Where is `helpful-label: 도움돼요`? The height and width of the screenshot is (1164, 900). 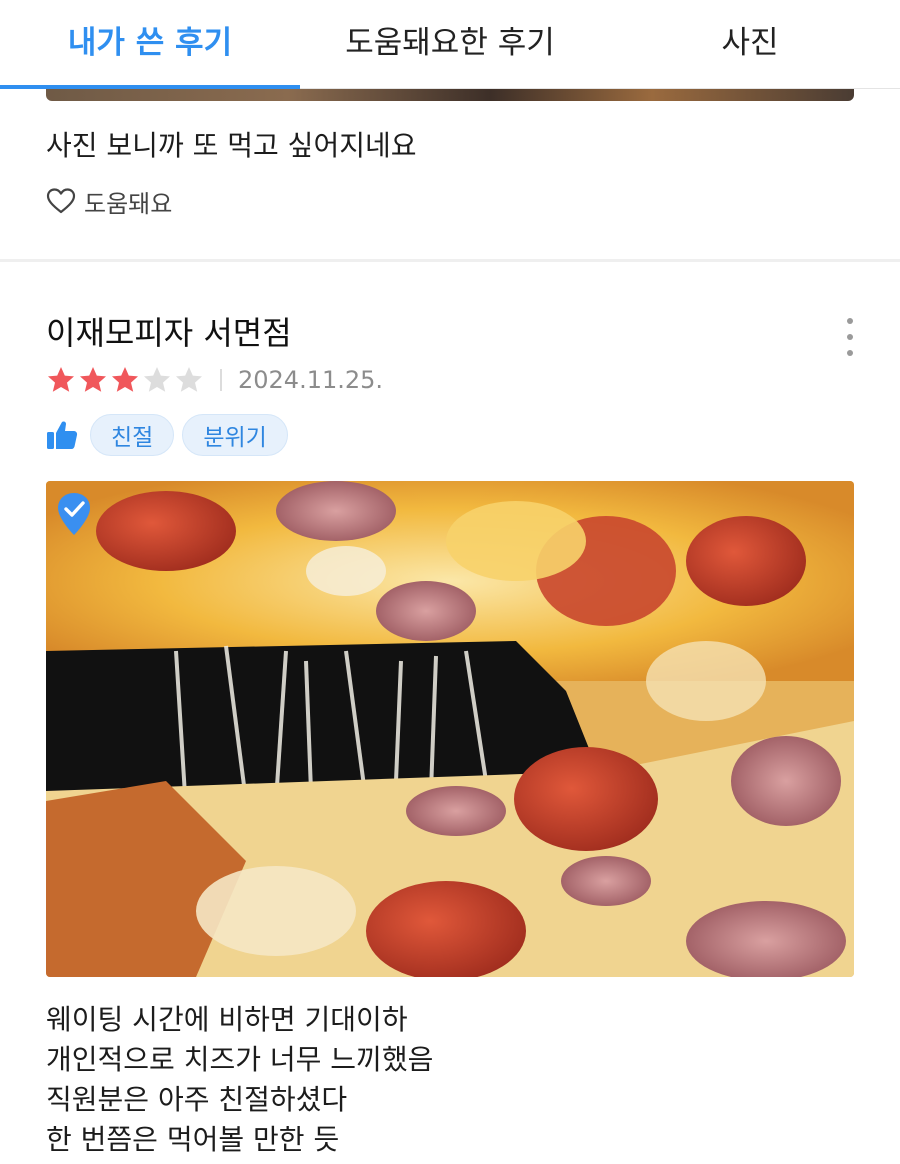 helpful-label: 도움돼요 is located at coordinates (128, 203).